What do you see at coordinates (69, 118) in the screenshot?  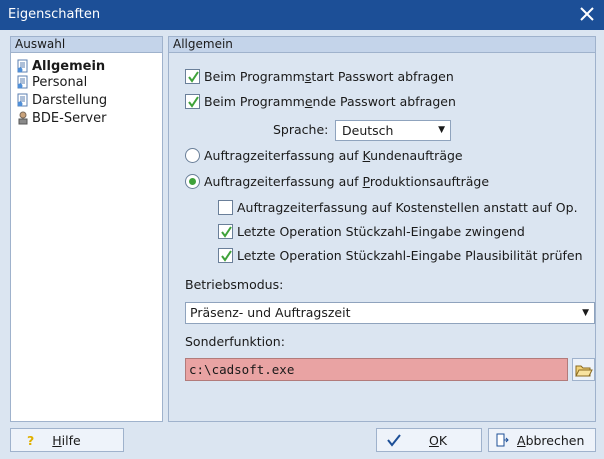 I see `tree-item-label: BDE-Server` at bounding box center [69, 118].